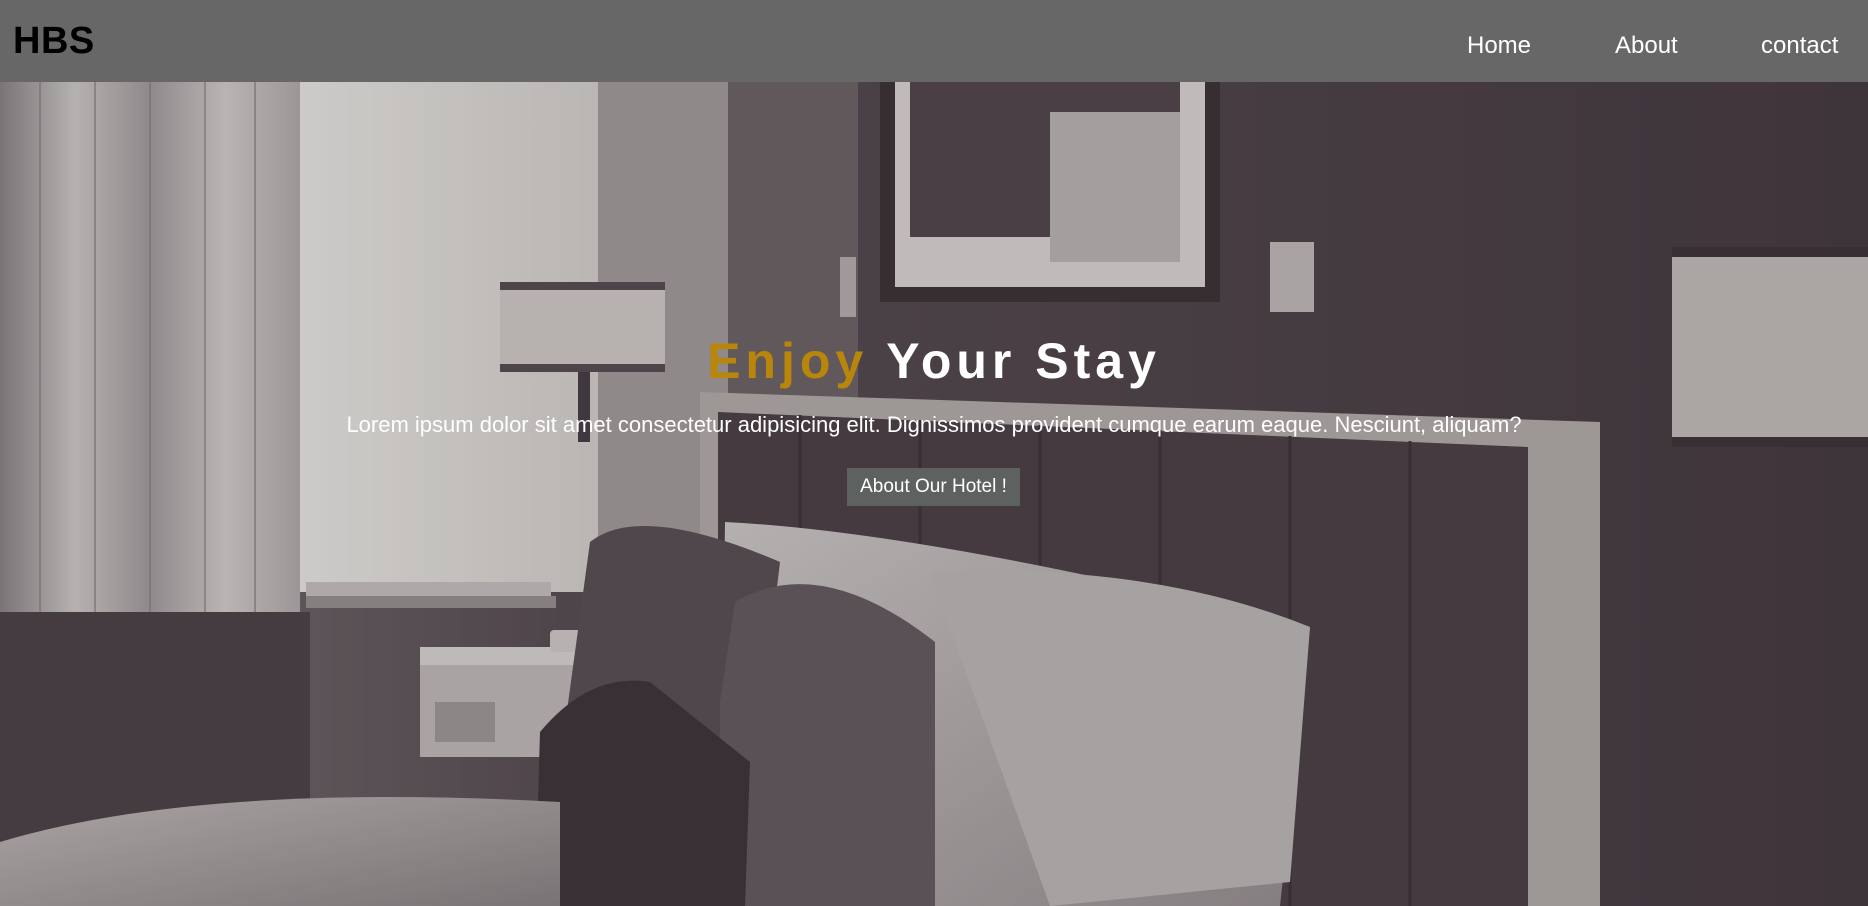 The height and width of the screenshot is (906, 1868). Describe the element at coordinates (1799, 46) in the screenshot. I see `nav-link-contact: contact` at that location.